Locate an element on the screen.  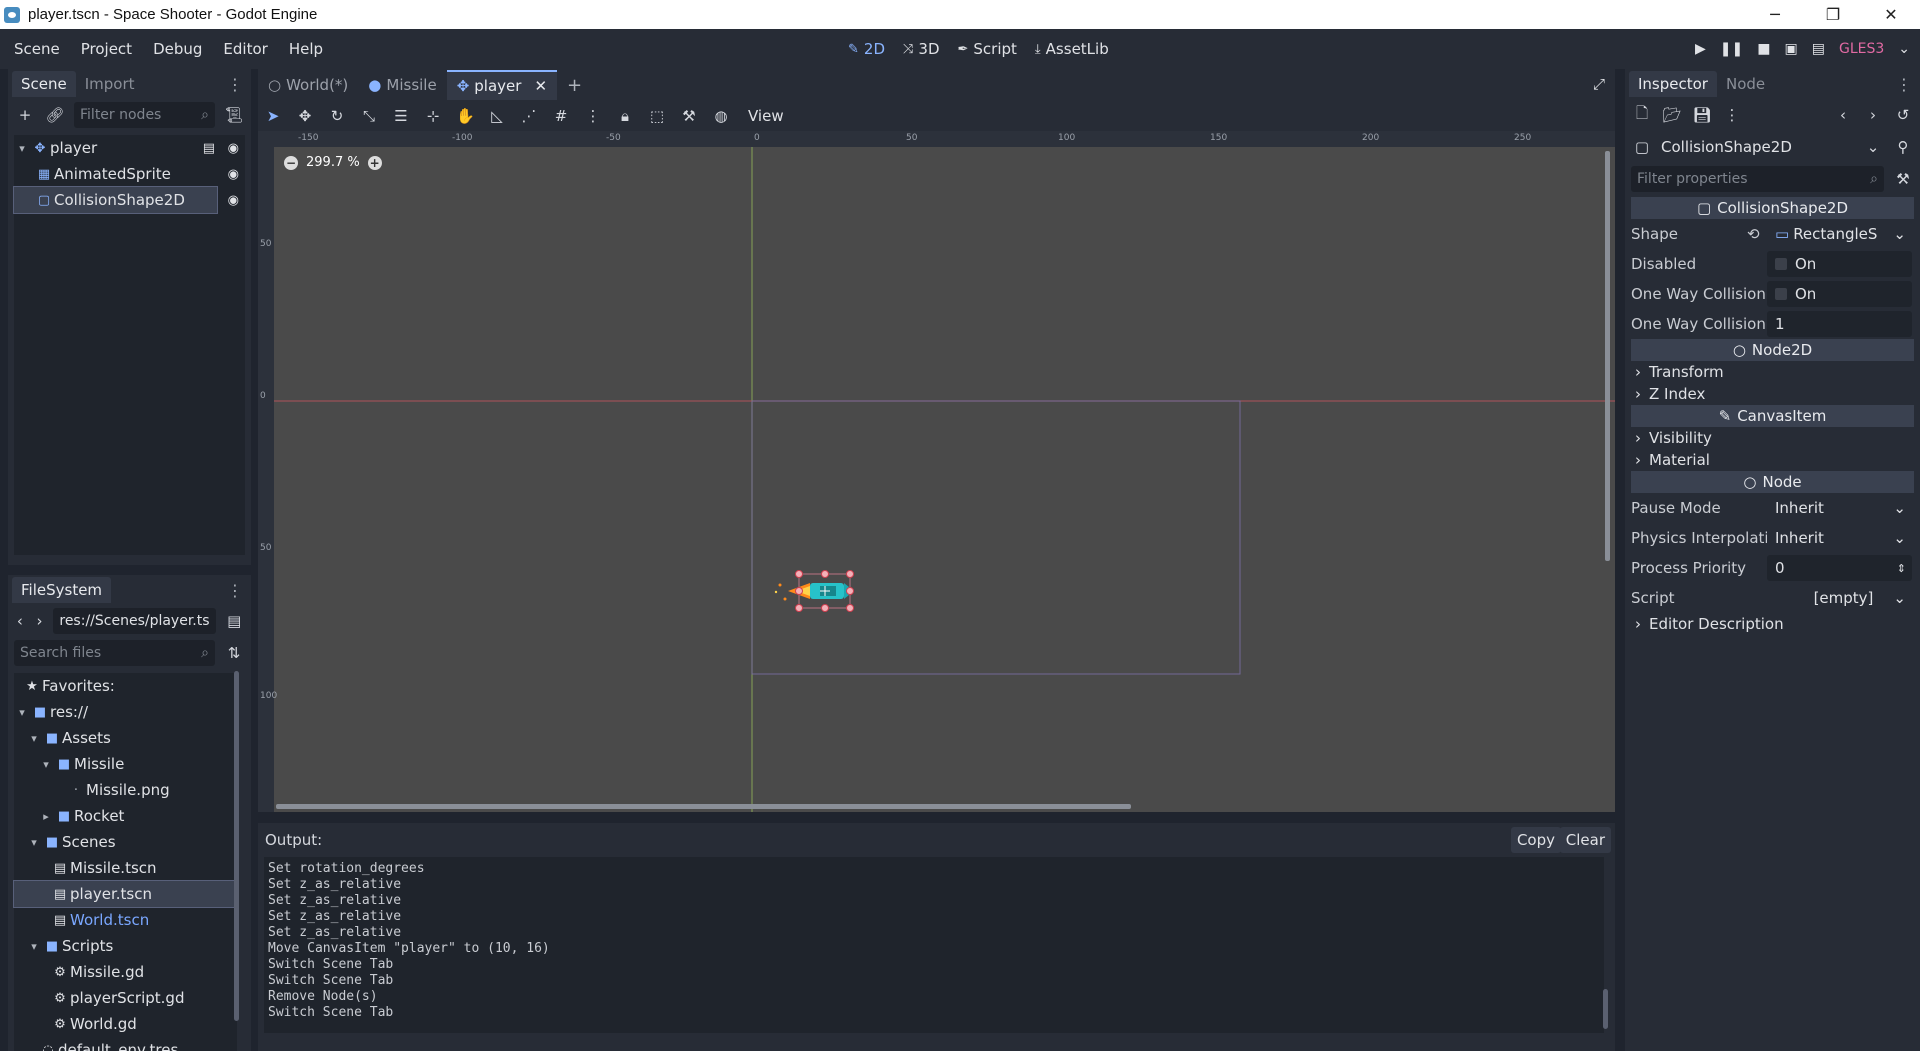
tree-node-player: ▾ ✥ player ▤ ◉ is located at coordinates (129, 148).